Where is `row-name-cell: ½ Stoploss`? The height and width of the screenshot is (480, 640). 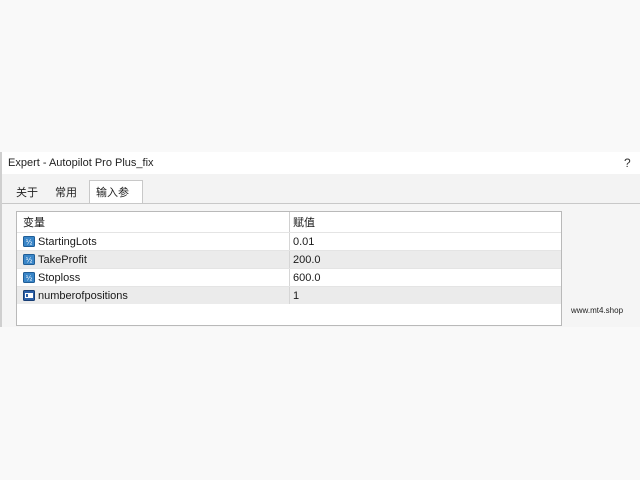 row-name-cell: ½ Stoploss is located at coordinates (153, 277).